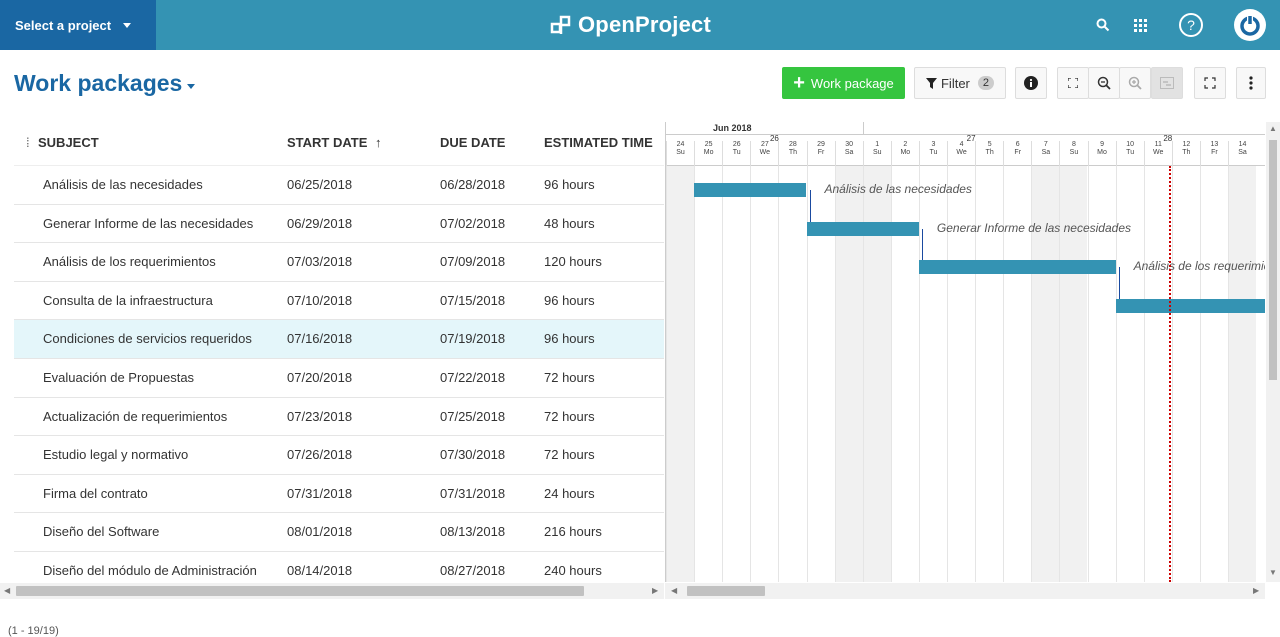 The width and height of the screenshot is (1280, 637). Describe the element at coordinates (569, 493) in the screenshot. I see `cell-estimated-time: 24 hours` at that location.